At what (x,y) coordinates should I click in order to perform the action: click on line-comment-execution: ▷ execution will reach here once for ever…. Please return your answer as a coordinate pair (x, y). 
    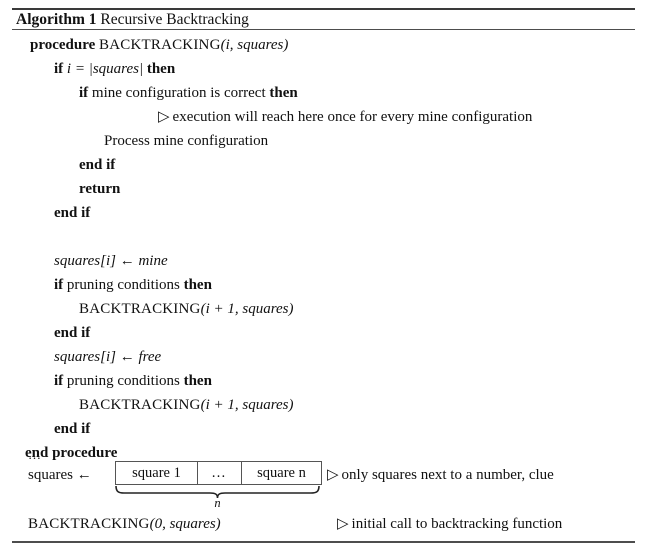
    Looking at the image, I should click on (345, 117).